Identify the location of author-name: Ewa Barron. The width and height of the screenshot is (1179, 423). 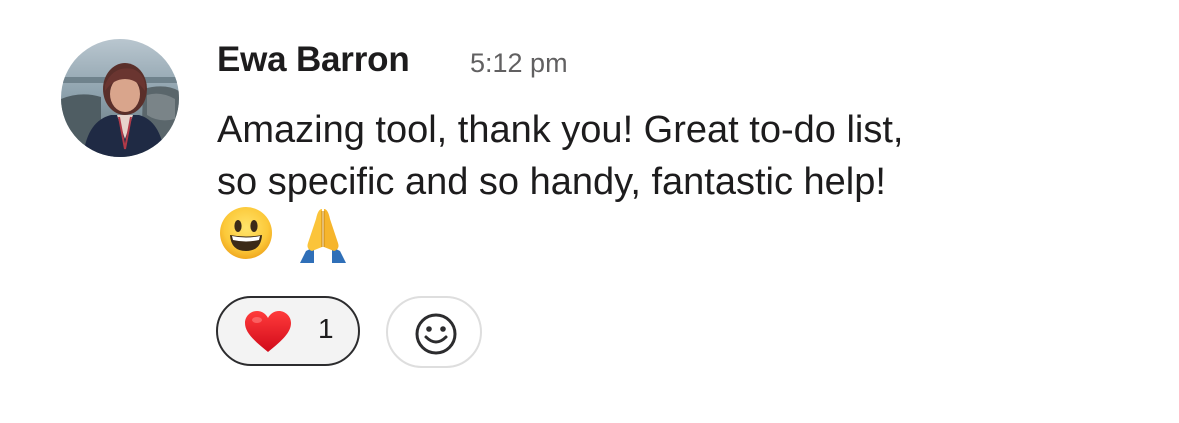
(313, 60).